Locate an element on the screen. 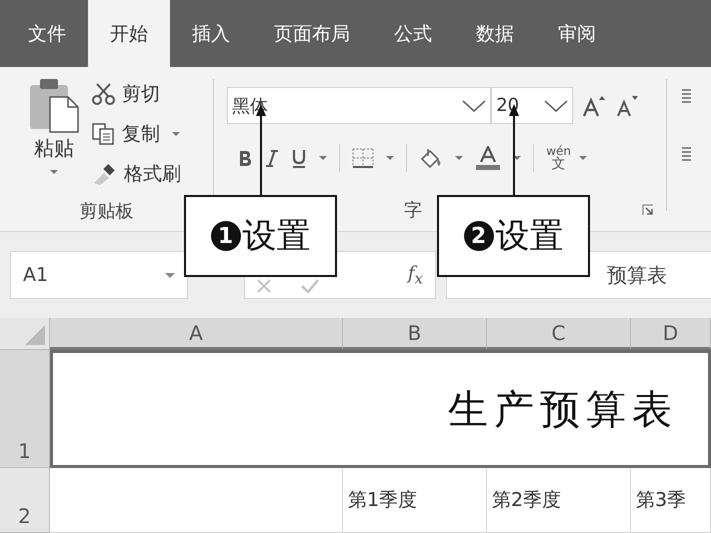 This screenshot has width=711, height=533. phonetic-guide-button: wén 文 is located at coordinates (559, 158).